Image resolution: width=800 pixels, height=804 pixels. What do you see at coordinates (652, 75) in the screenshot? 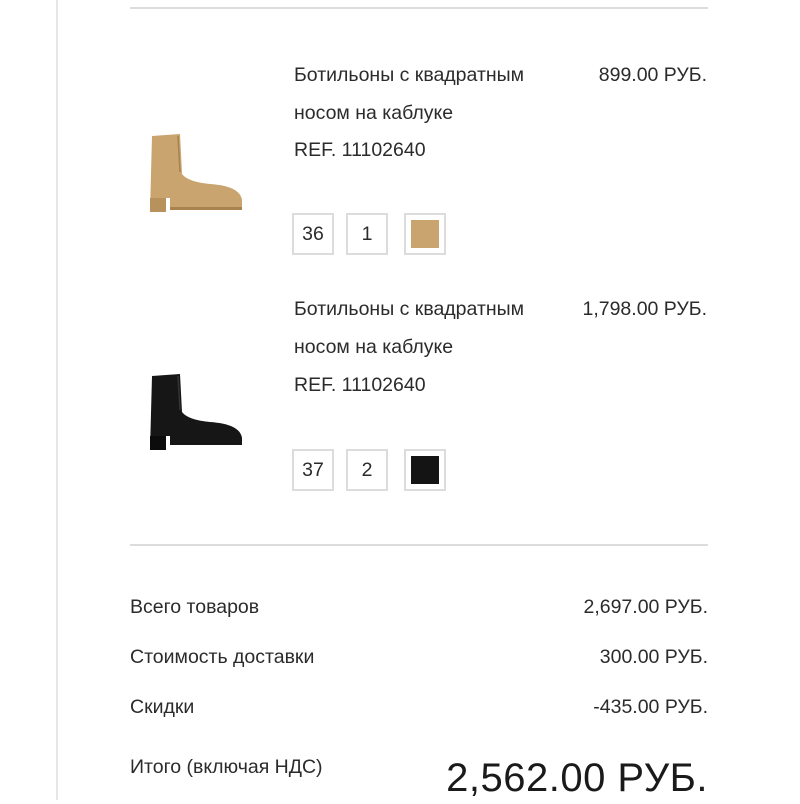
I see `item-price: 899.00 РУБ.` at bounding box center [652, 75].